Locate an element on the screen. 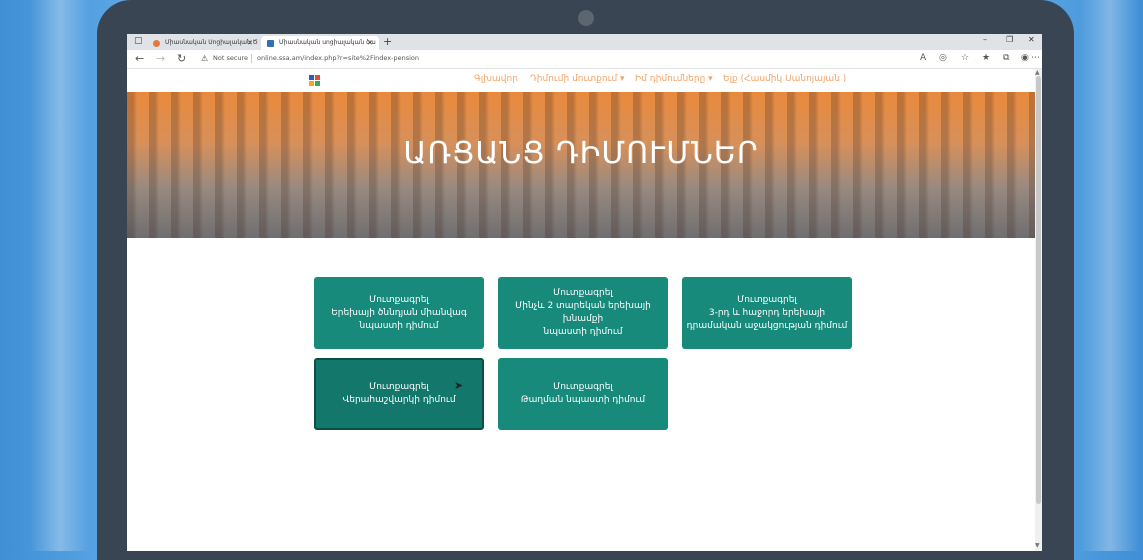 The height and width of the screenshot is (560, 1143). collections-icon: ⧉ is located at coordinates (1006, 58).